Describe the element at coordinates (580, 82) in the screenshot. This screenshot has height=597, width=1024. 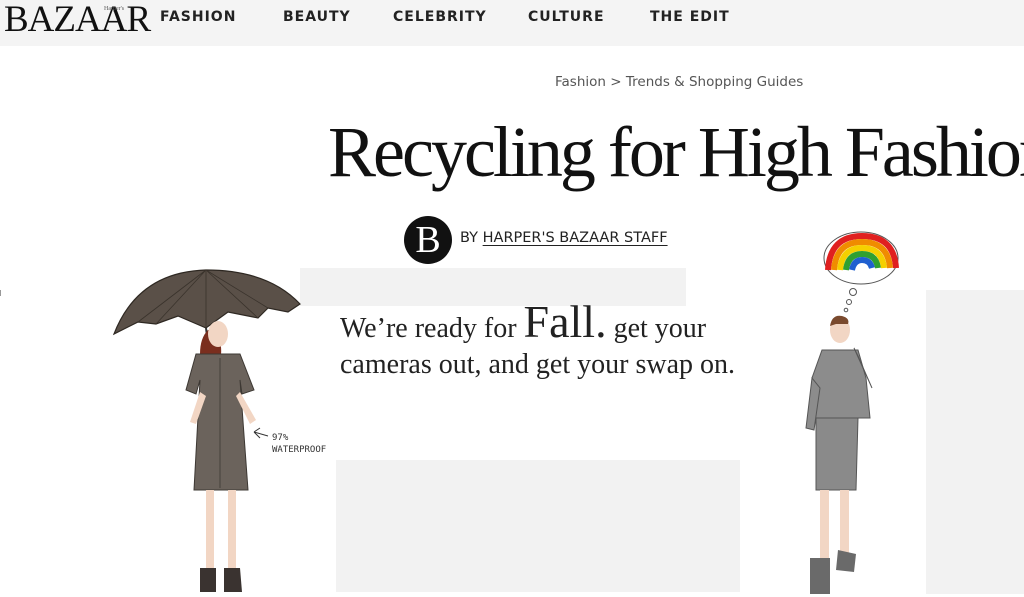
I see `breadcrumb-section: Fashion` at that location.